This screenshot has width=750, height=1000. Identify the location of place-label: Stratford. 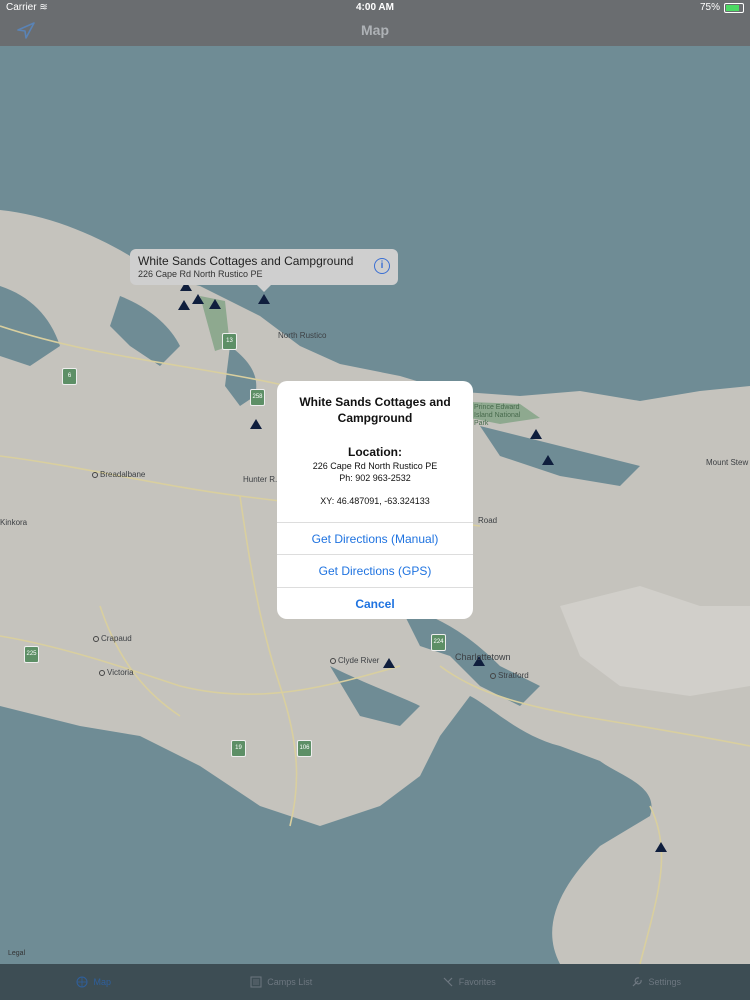
(509, 675).